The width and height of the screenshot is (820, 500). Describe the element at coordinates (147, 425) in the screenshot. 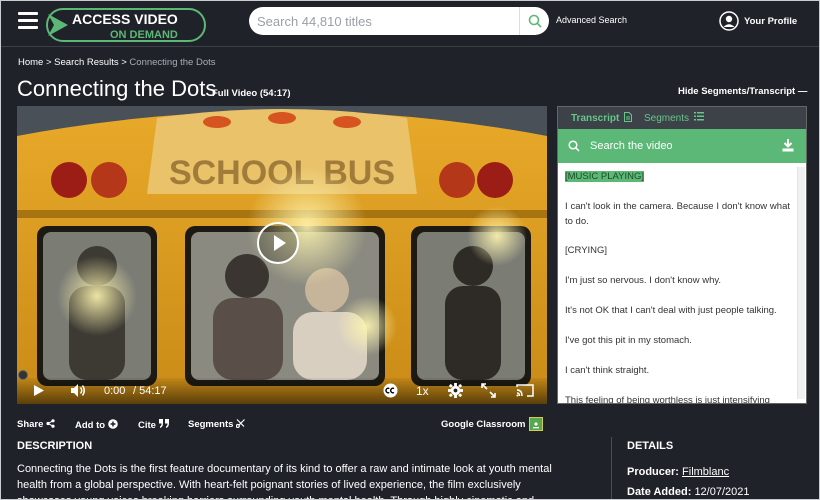

I see `cite-label: Cite` at that location.